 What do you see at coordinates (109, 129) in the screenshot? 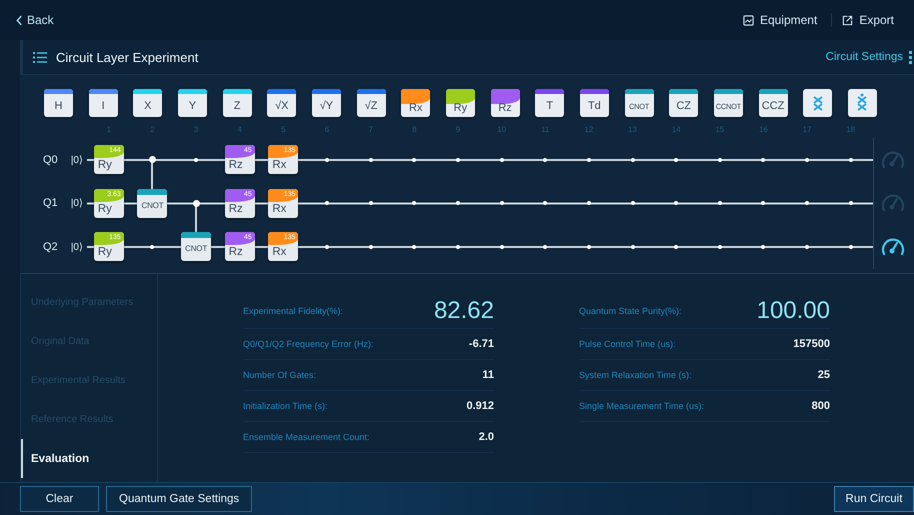
I see `column-number: 1` at bounding box center [109, 129].